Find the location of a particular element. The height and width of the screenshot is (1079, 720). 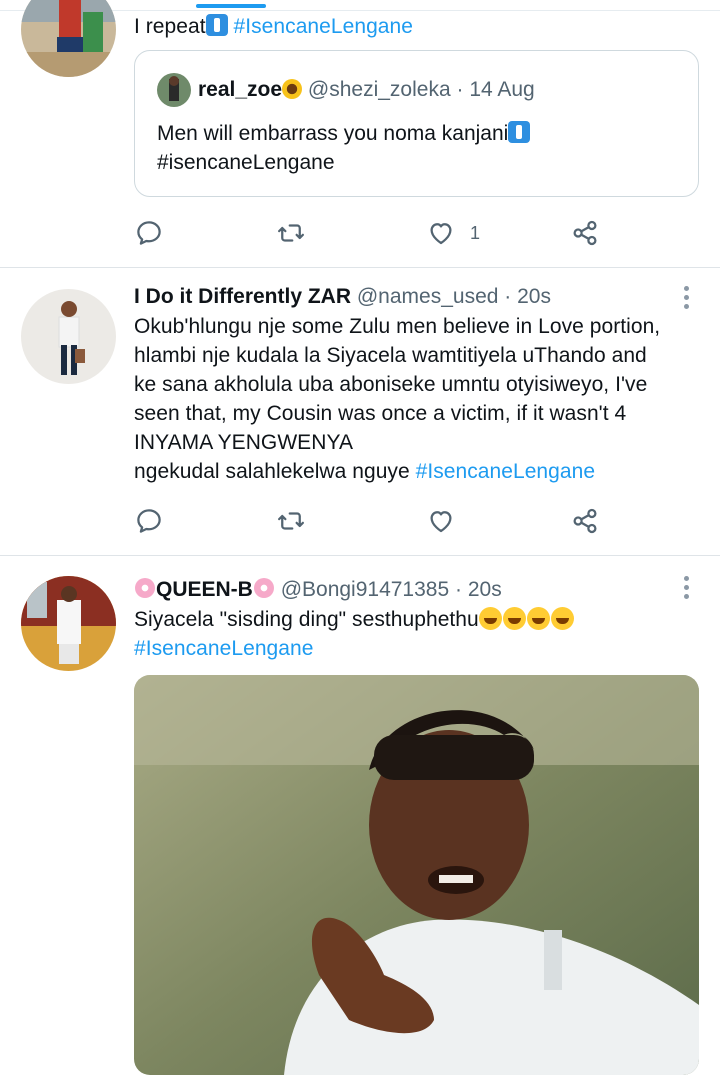

tweet-text: I repeat #IsencaneLengane is located at coordinates (273, 26).